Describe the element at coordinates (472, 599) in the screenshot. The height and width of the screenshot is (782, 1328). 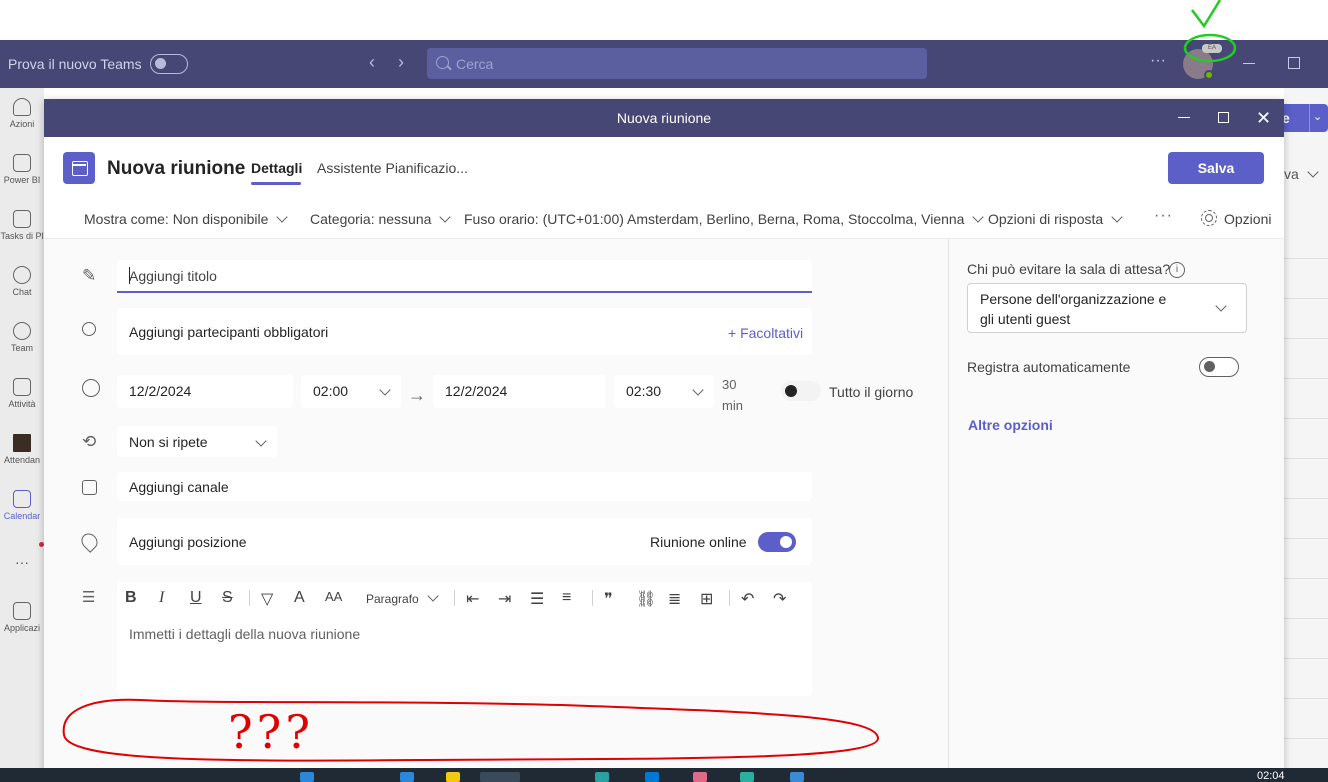
I see `outdent-icon: ⇤` at that location.